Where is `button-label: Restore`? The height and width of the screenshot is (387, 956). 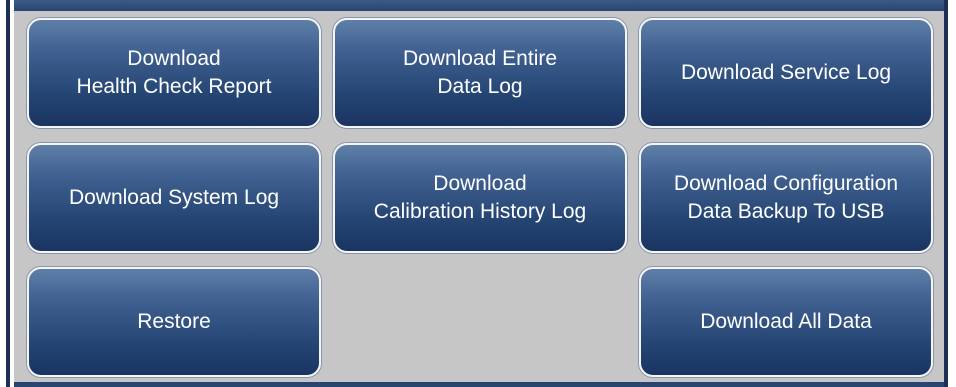 button-label: Restore is located at coordinates (174, 321).